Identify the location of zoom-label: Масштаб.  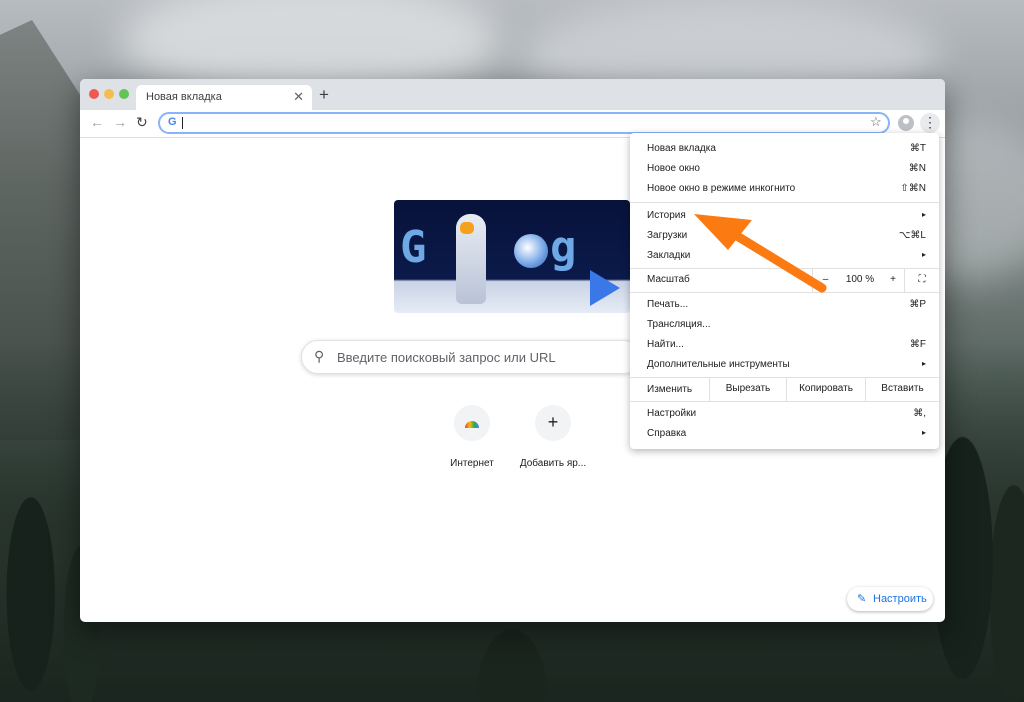
(668, 279).